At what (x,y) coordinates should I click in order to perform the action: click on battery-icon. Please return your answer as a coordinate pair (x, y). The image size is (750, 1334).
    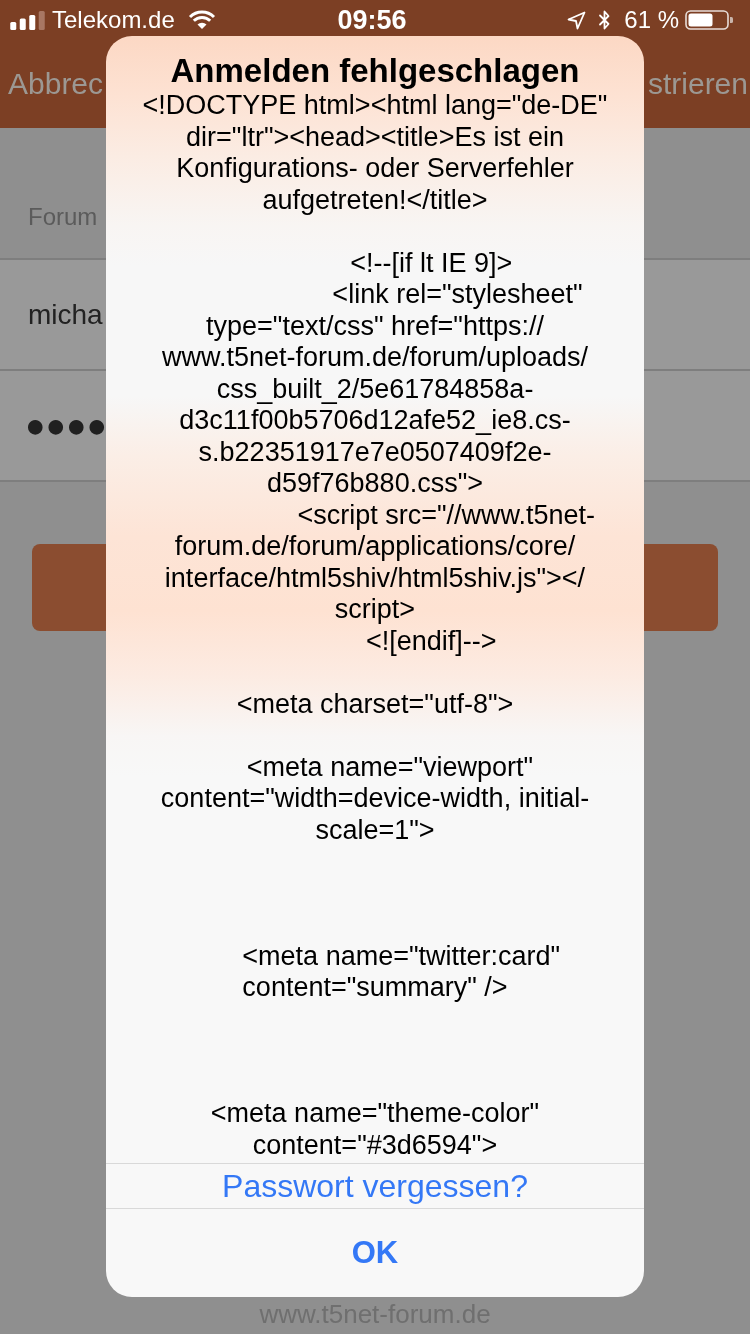
    Looking at the image, I should click on (709, 20).